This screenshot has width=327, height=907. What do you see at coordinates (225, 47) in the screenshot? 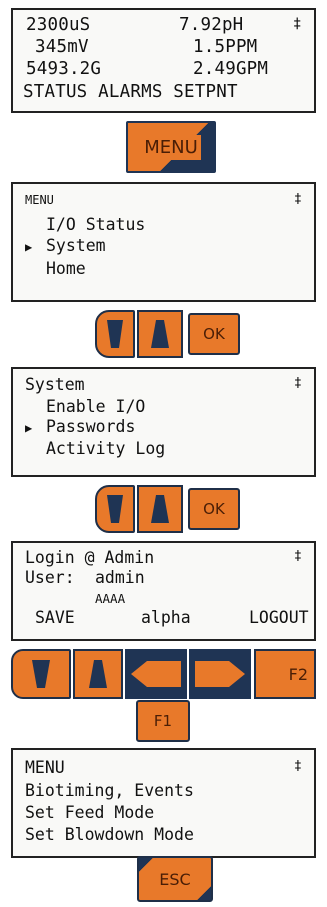
I see `reading-ppm: 1.5PPM` at bounding box center [225, 47].